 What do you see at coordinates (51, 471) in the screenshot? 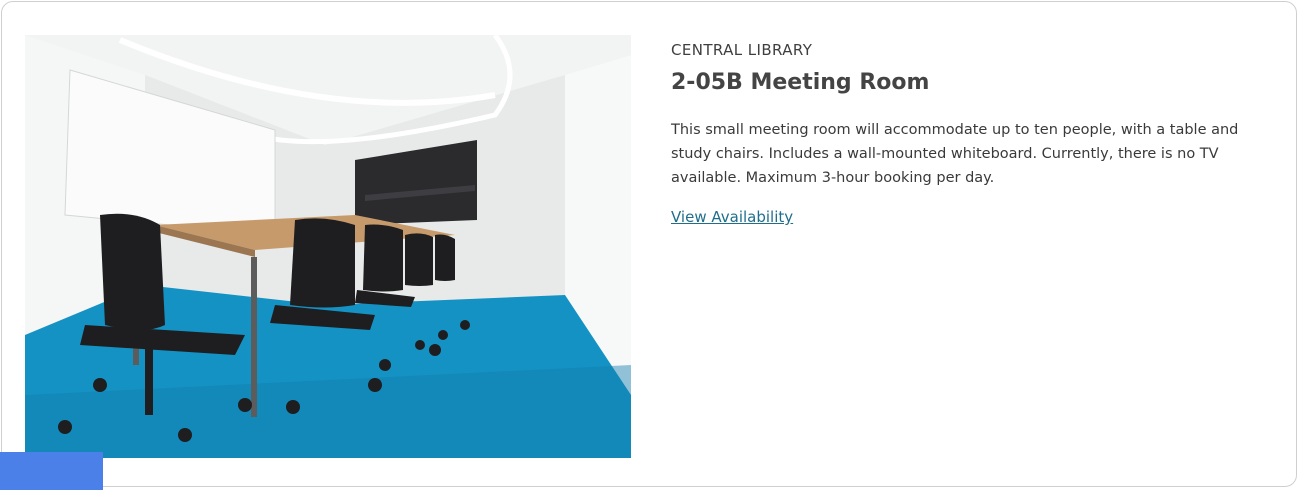
I see `accent-tab` at bounding box center [51, 471].